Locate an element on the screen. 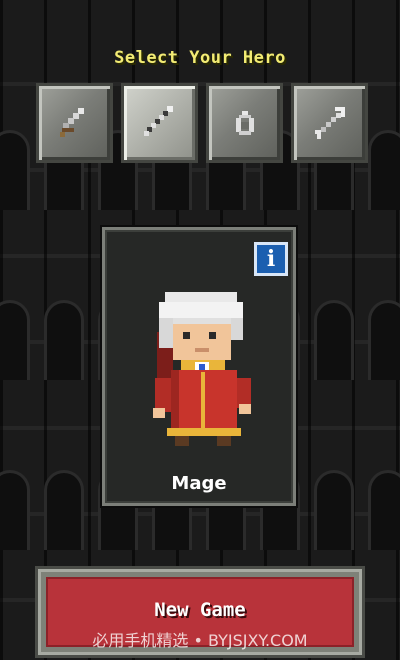  arrow-icon is located at coordinates (329, 123).